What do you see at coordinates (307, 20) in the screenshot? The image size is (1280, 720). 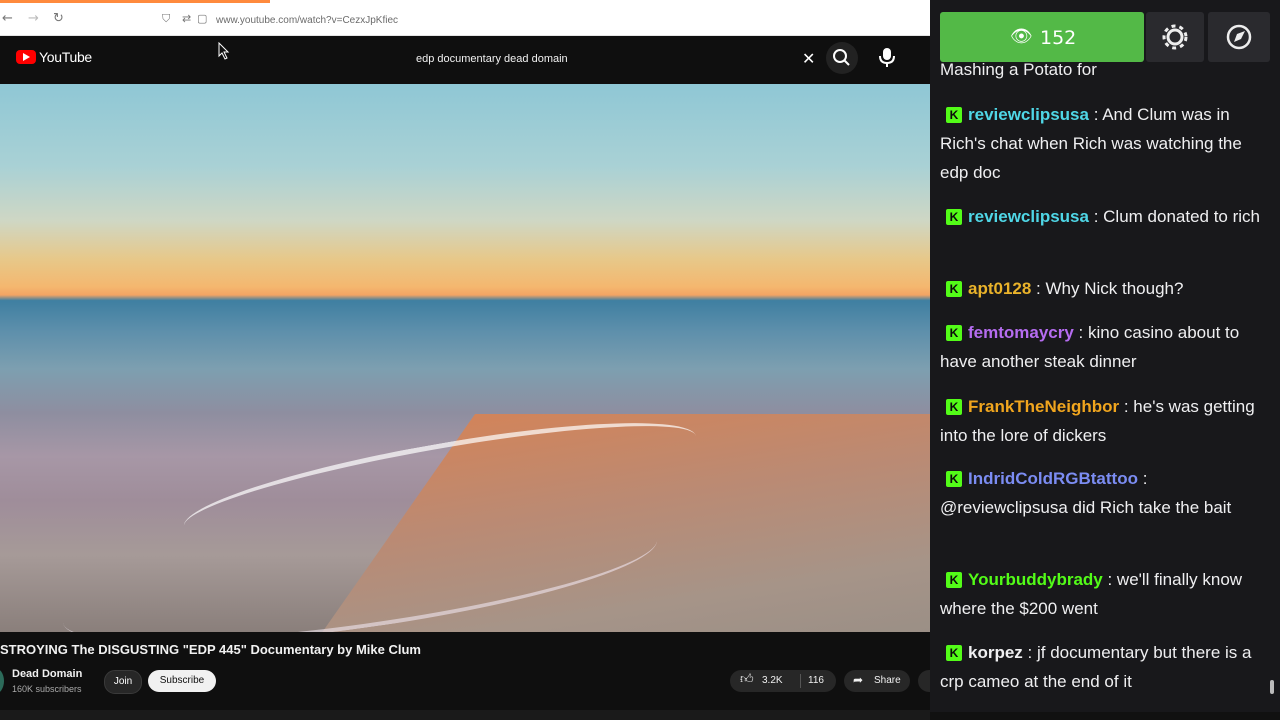 I see `address-bar-url: www.youtube.com/watch?v=CezxJpKfiec` at bounding box center [307, 20].